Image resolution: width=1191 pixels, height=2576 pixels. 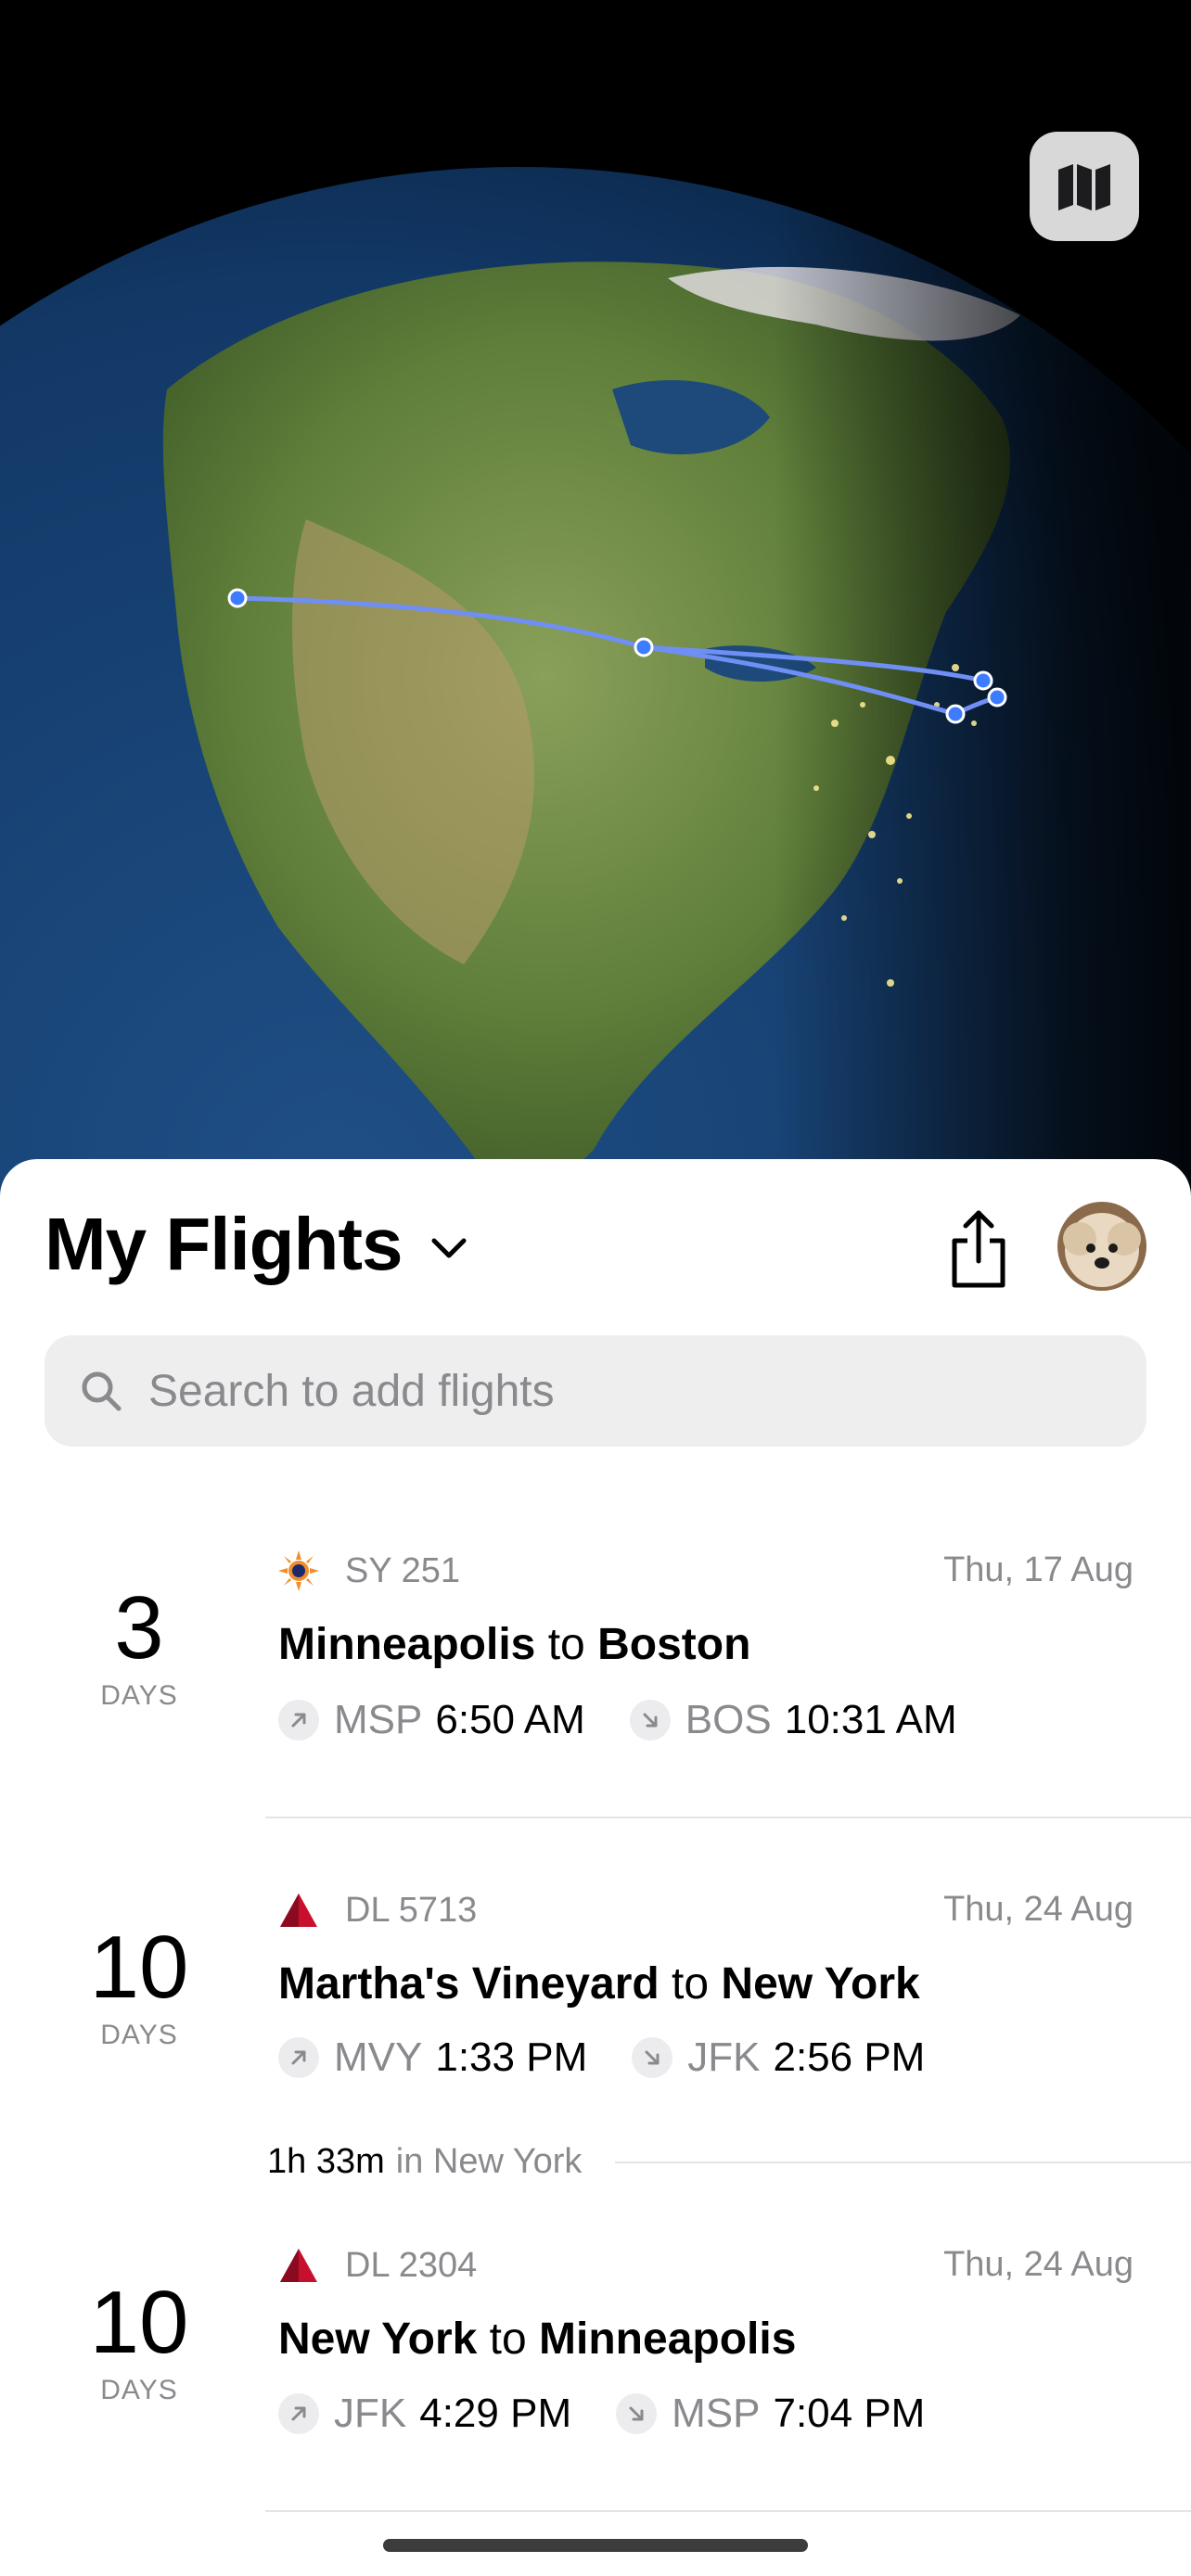 I want to click on arrival-time: 7:04 PM, so click(x=849, y=2413).